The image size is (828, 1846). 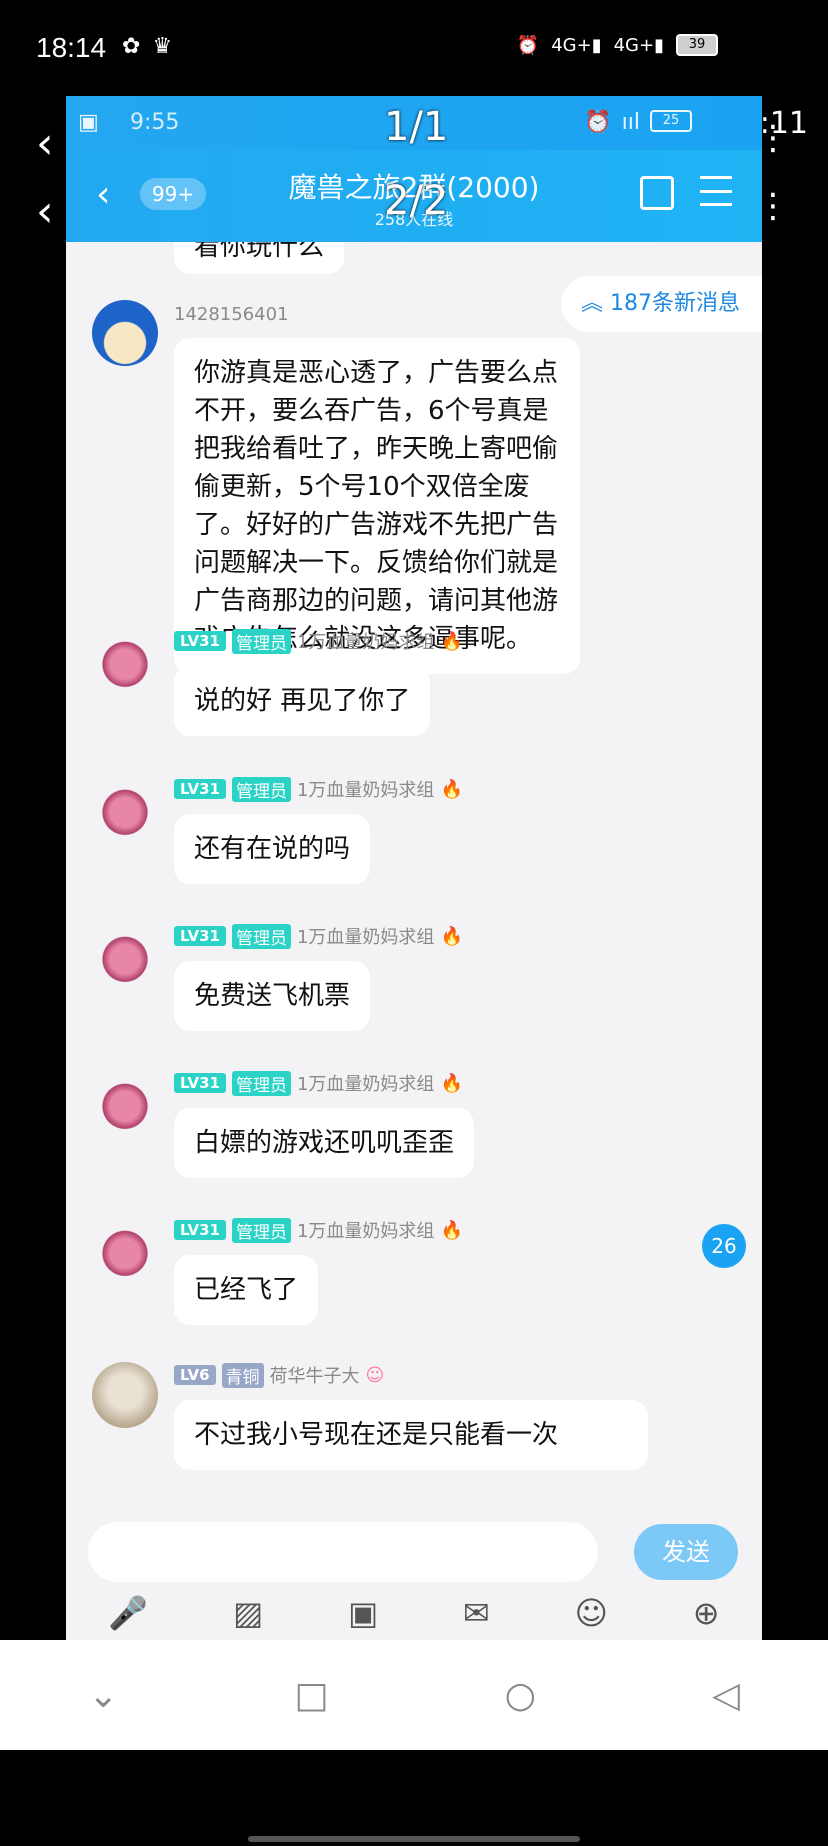 What do you see at coordinates (71, 47) in the screenshot?
I see `outer-time: 18:14` at bounding box center [71, 47].